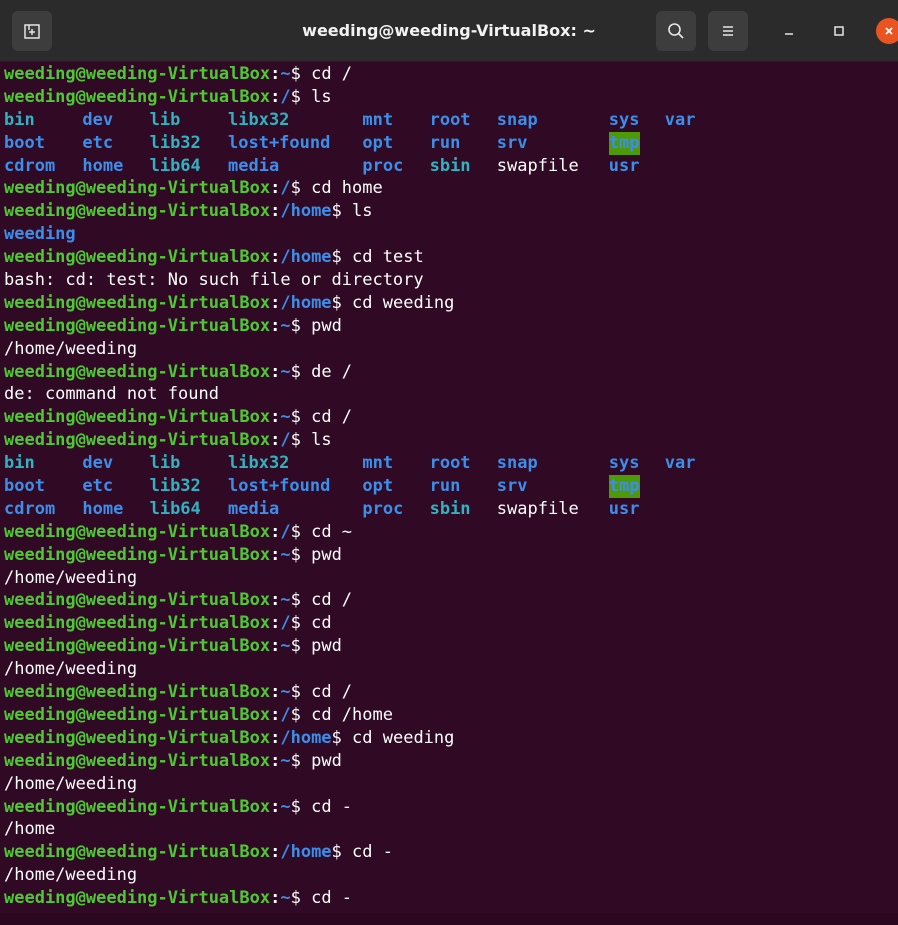 This screenshot has width=898, height=925. Describe the element at coordinates (326, 646) in the screenshot. I see `command-text: pwd` at that location.